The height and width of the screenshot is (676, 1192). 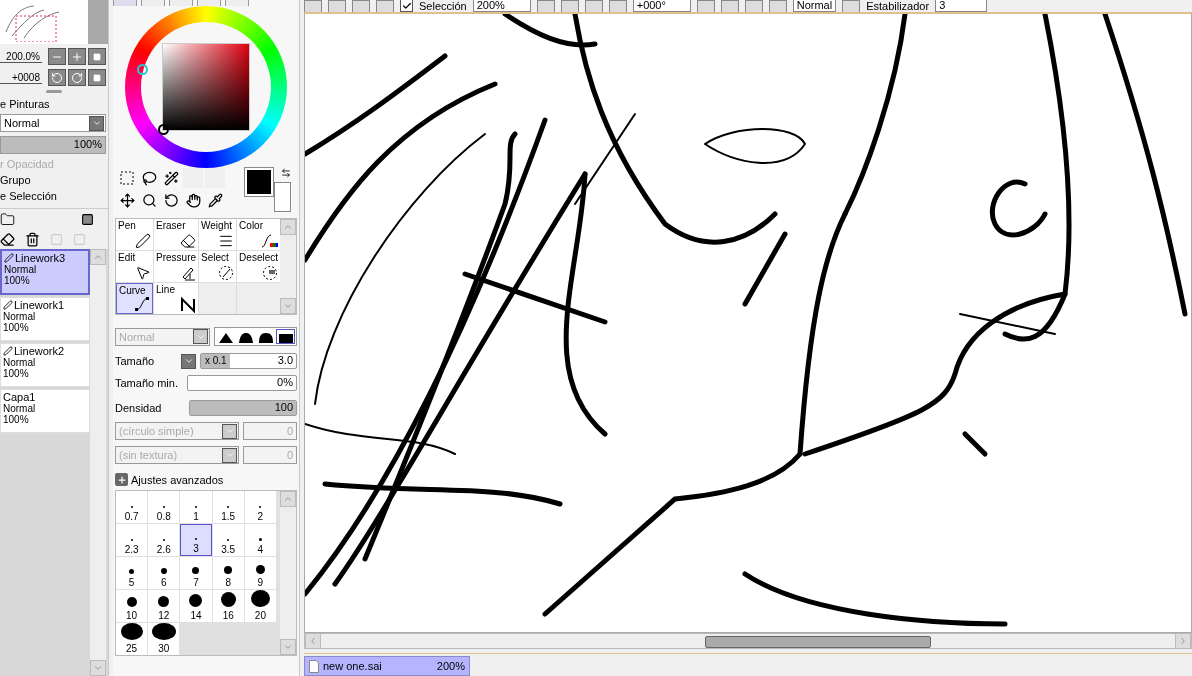 What do you see at coordinates (259, 182) in the screenshot?
I see `primary-color-swatch` at bounding box center [259, 182].